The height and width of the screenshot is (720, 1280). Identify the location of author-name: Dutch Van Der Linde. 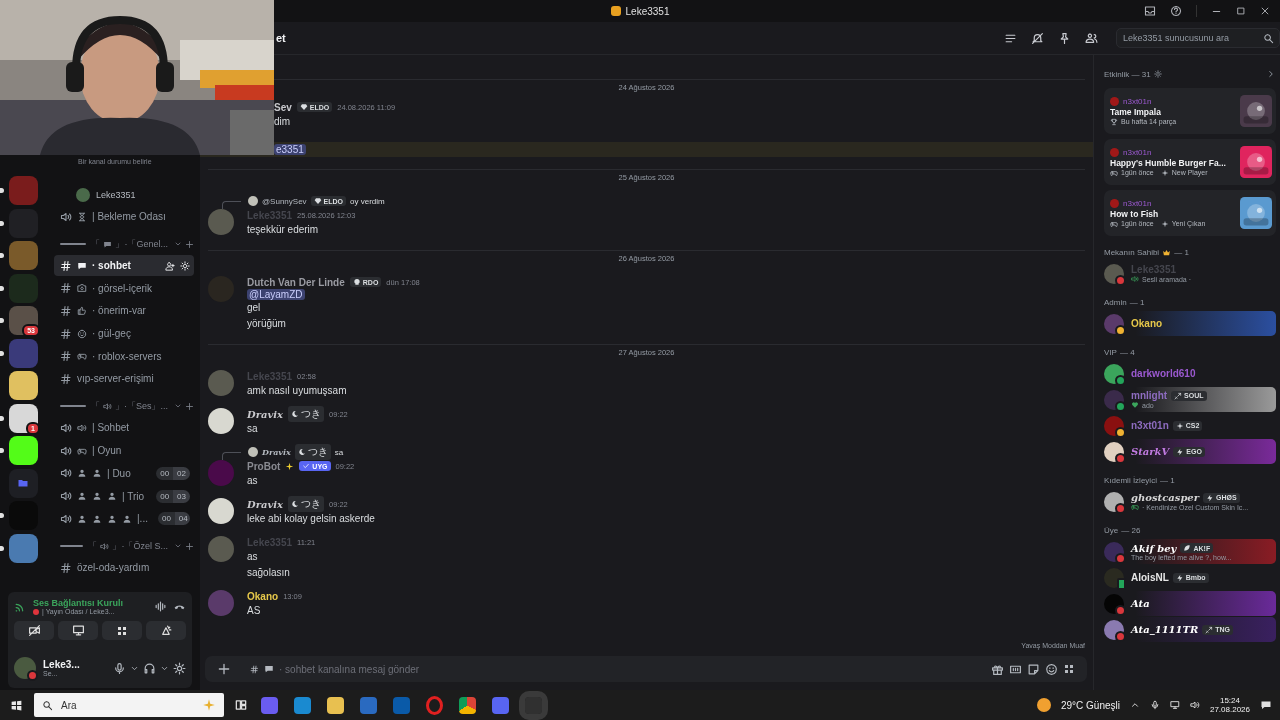
(296, 282).